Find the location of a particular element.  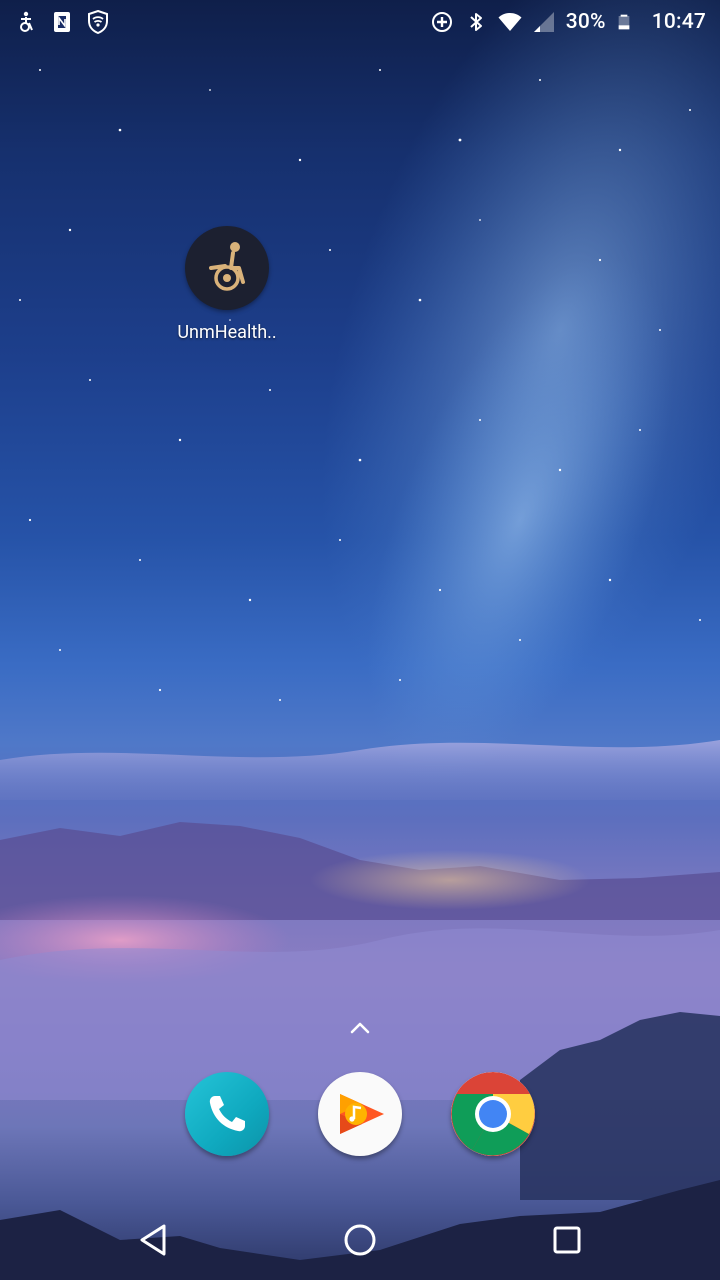

app-icon is located at coordinates (227, 268).